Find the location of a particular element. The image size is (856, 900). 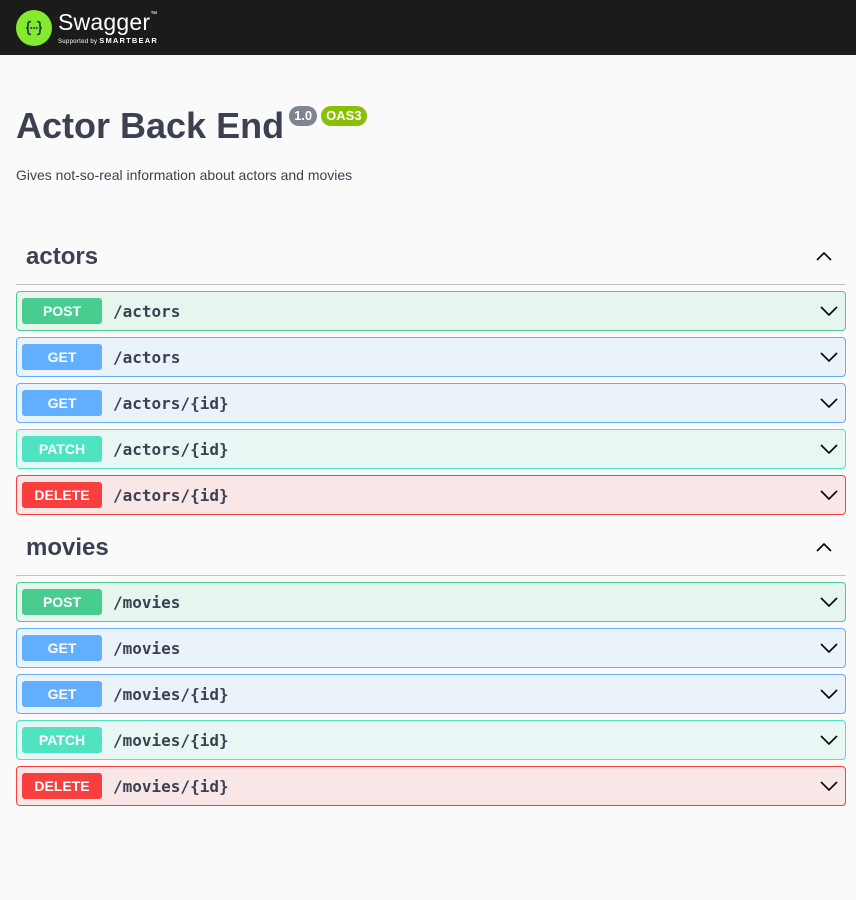

swagger-logo: Swagger™ Supported by SMARTBEAR is located at coordinates (87, 27).